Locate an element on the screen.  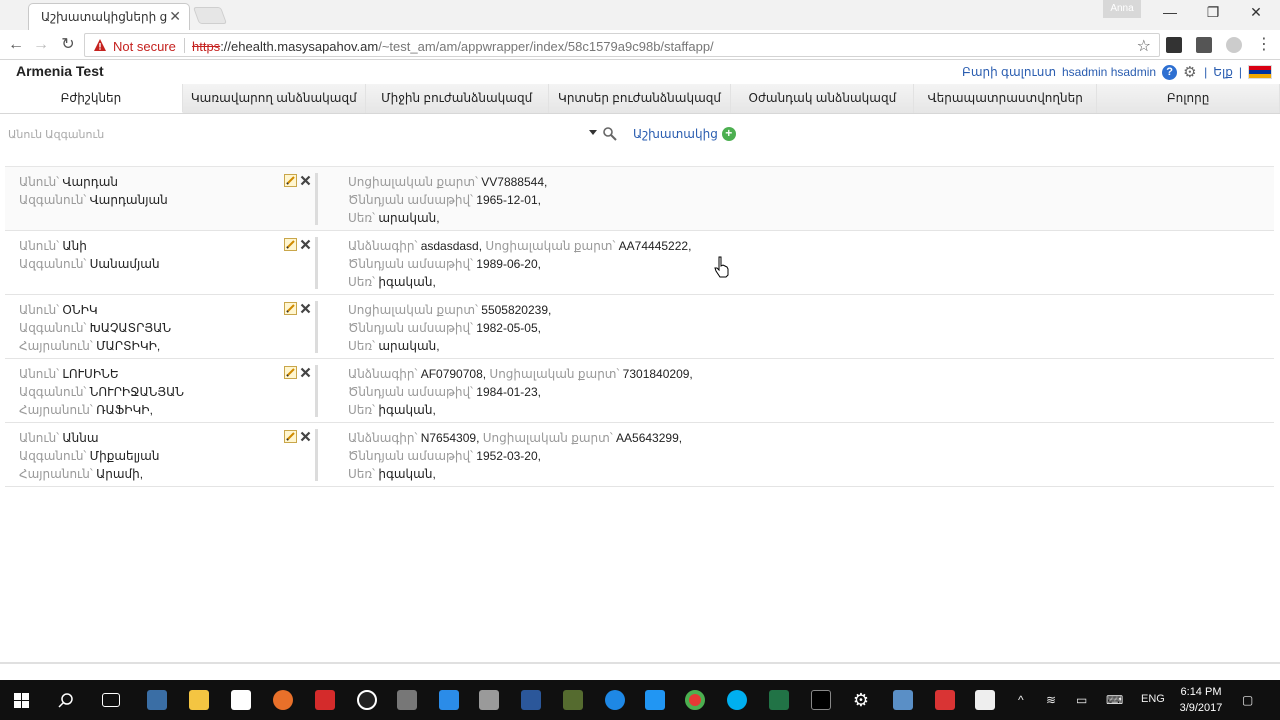
passport-label: Անձնագիր՝ is located at coordinates (384, 246).